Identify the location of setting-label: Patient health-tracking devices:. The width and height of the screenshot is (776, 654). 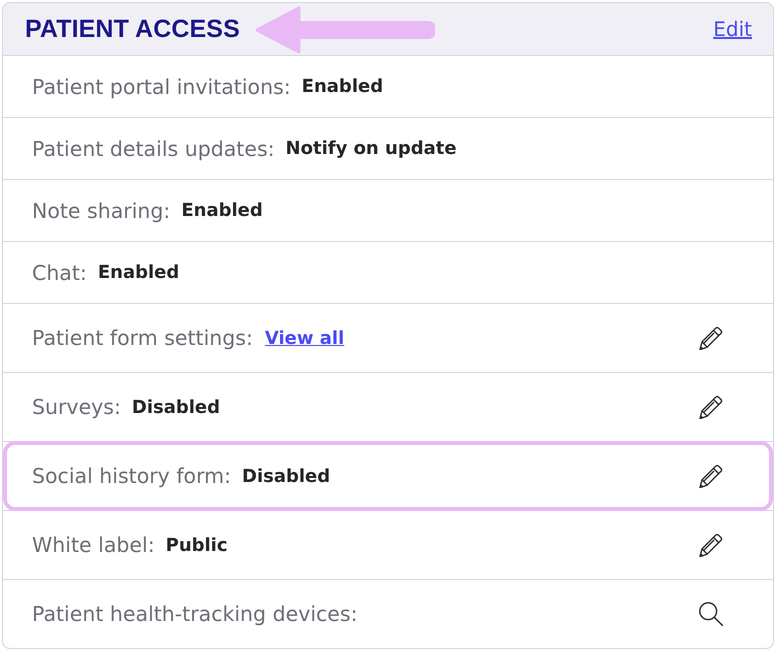
(195, 614).